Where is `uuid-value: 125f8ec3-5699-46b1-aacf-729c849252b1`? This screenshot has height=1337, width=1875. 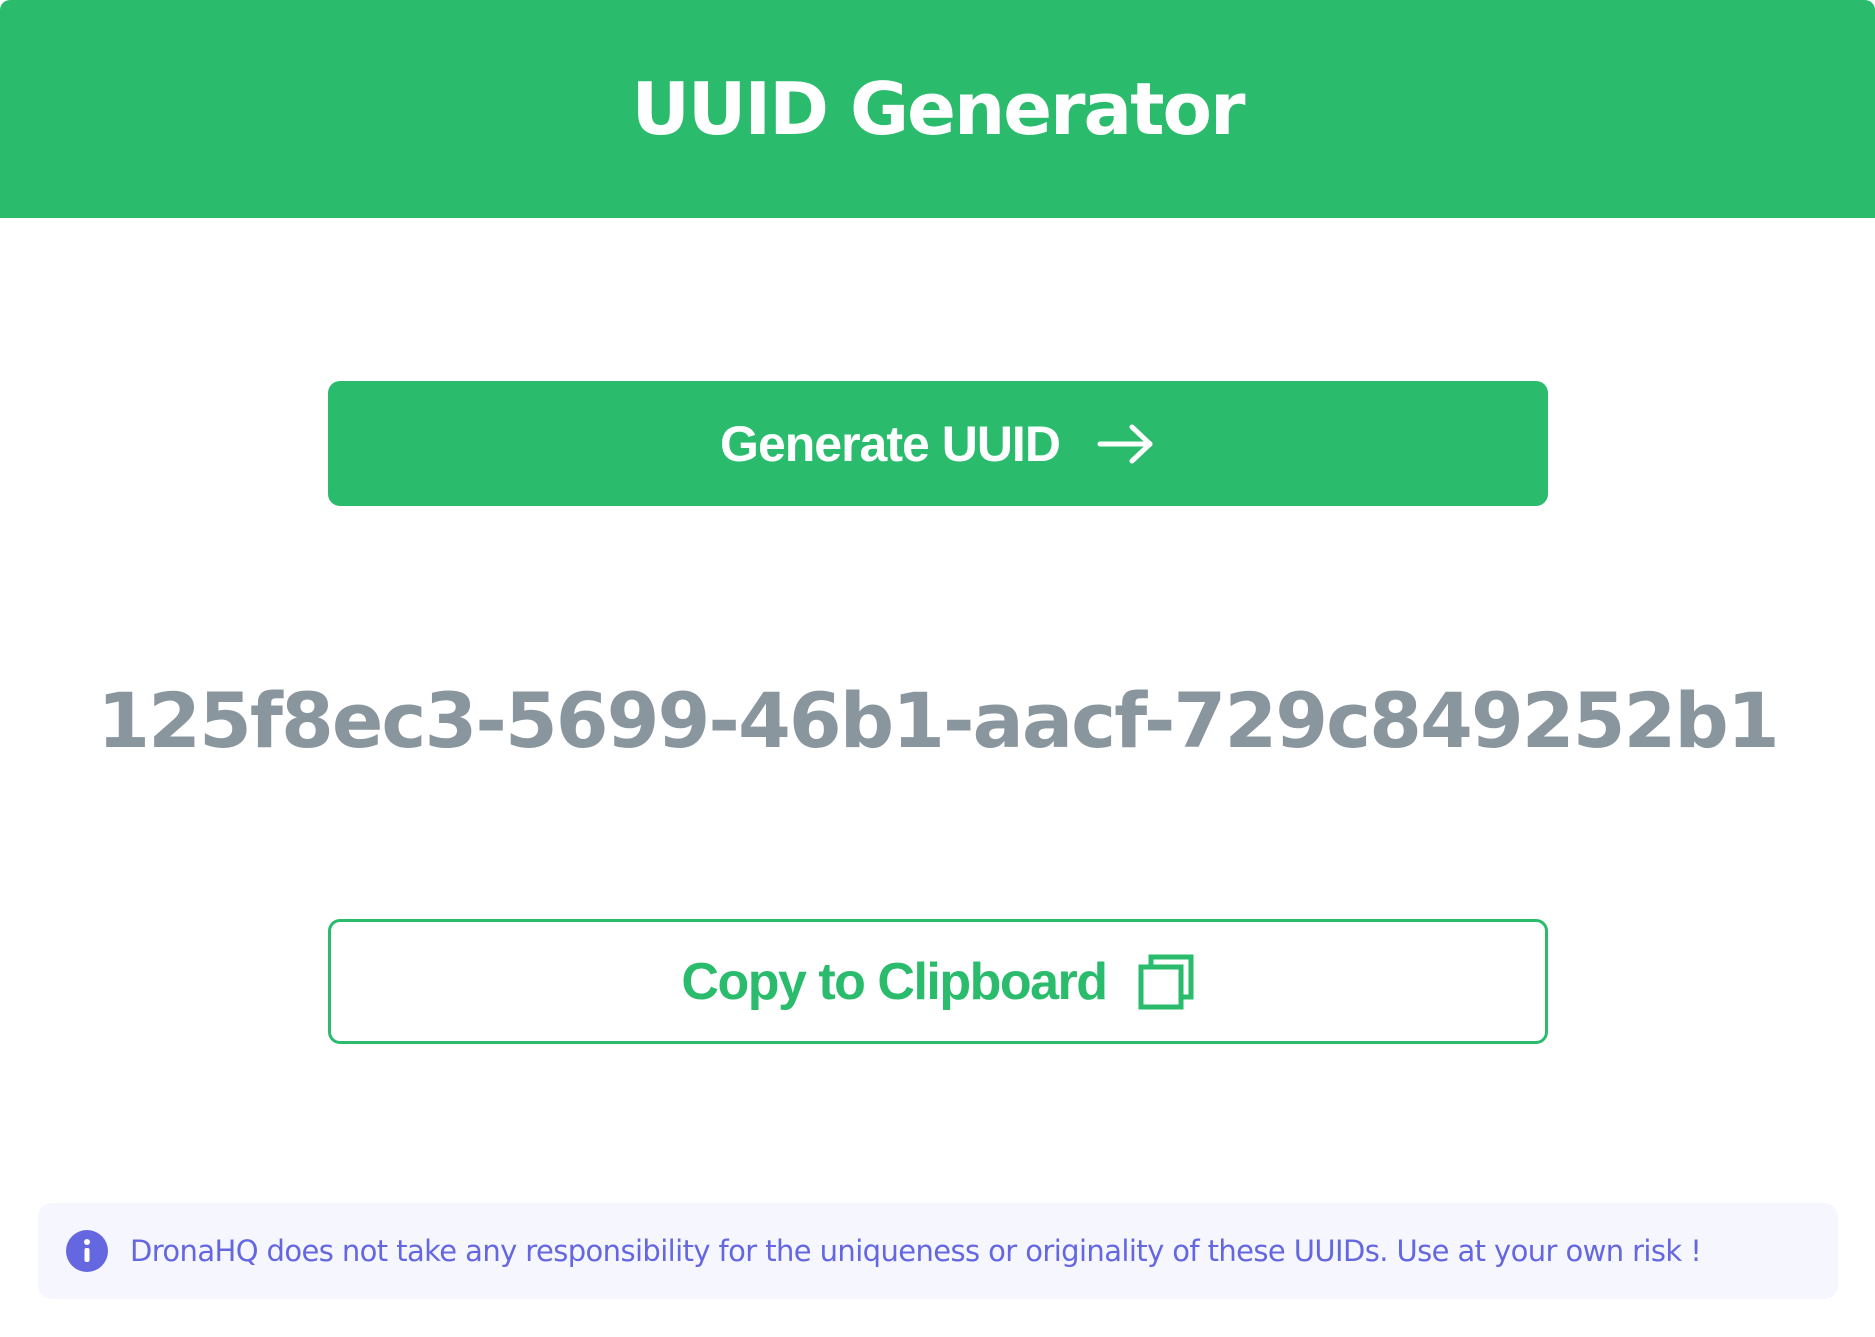
uuid-value: 125f8ec3-5699-46b1-aacf-729c849252b1 is located at coordinates (938, 720).